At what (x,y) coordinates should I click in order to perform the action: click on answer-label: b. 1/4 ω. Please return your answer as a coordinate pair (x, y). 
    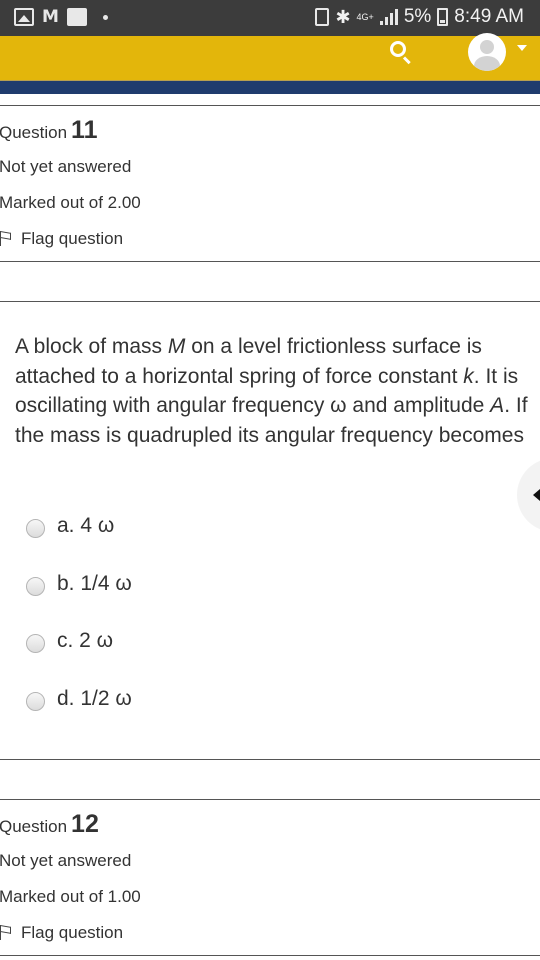
    Looking at the image, I should click on (94, 583).